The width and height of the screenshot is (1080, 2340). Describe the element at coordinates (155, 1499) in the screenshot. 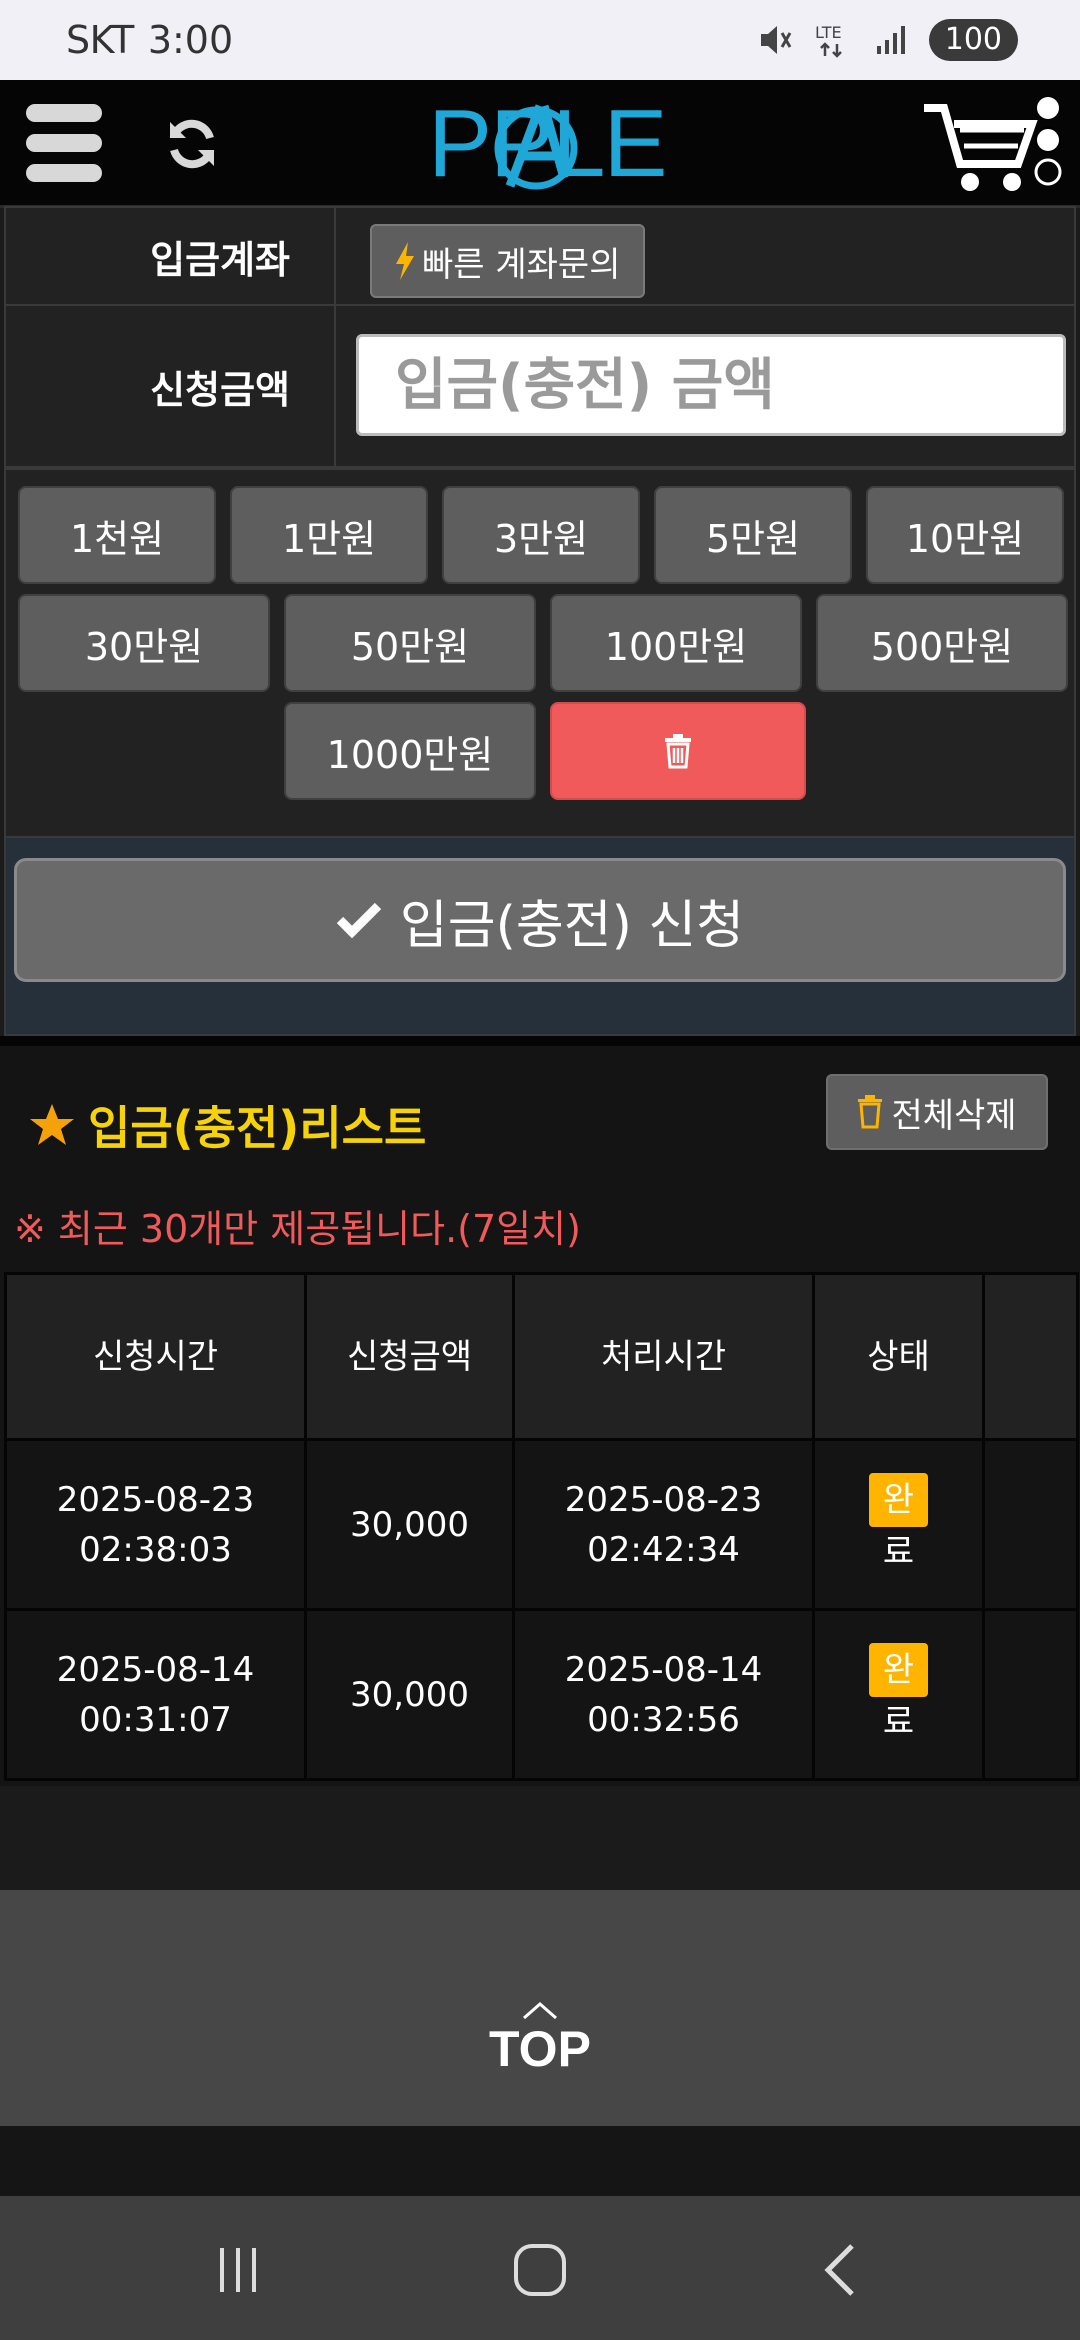

I see `request-date: 2025-08-23` at that location.